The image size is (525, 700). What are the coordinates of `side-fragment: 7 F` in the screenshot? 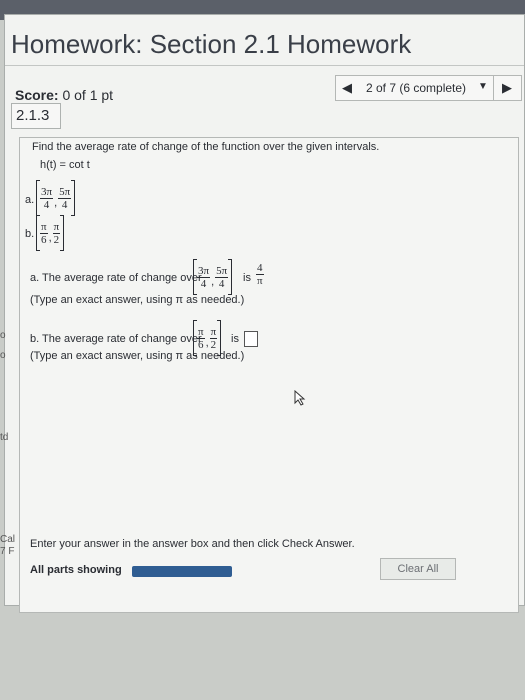 It's located at (7, 551).